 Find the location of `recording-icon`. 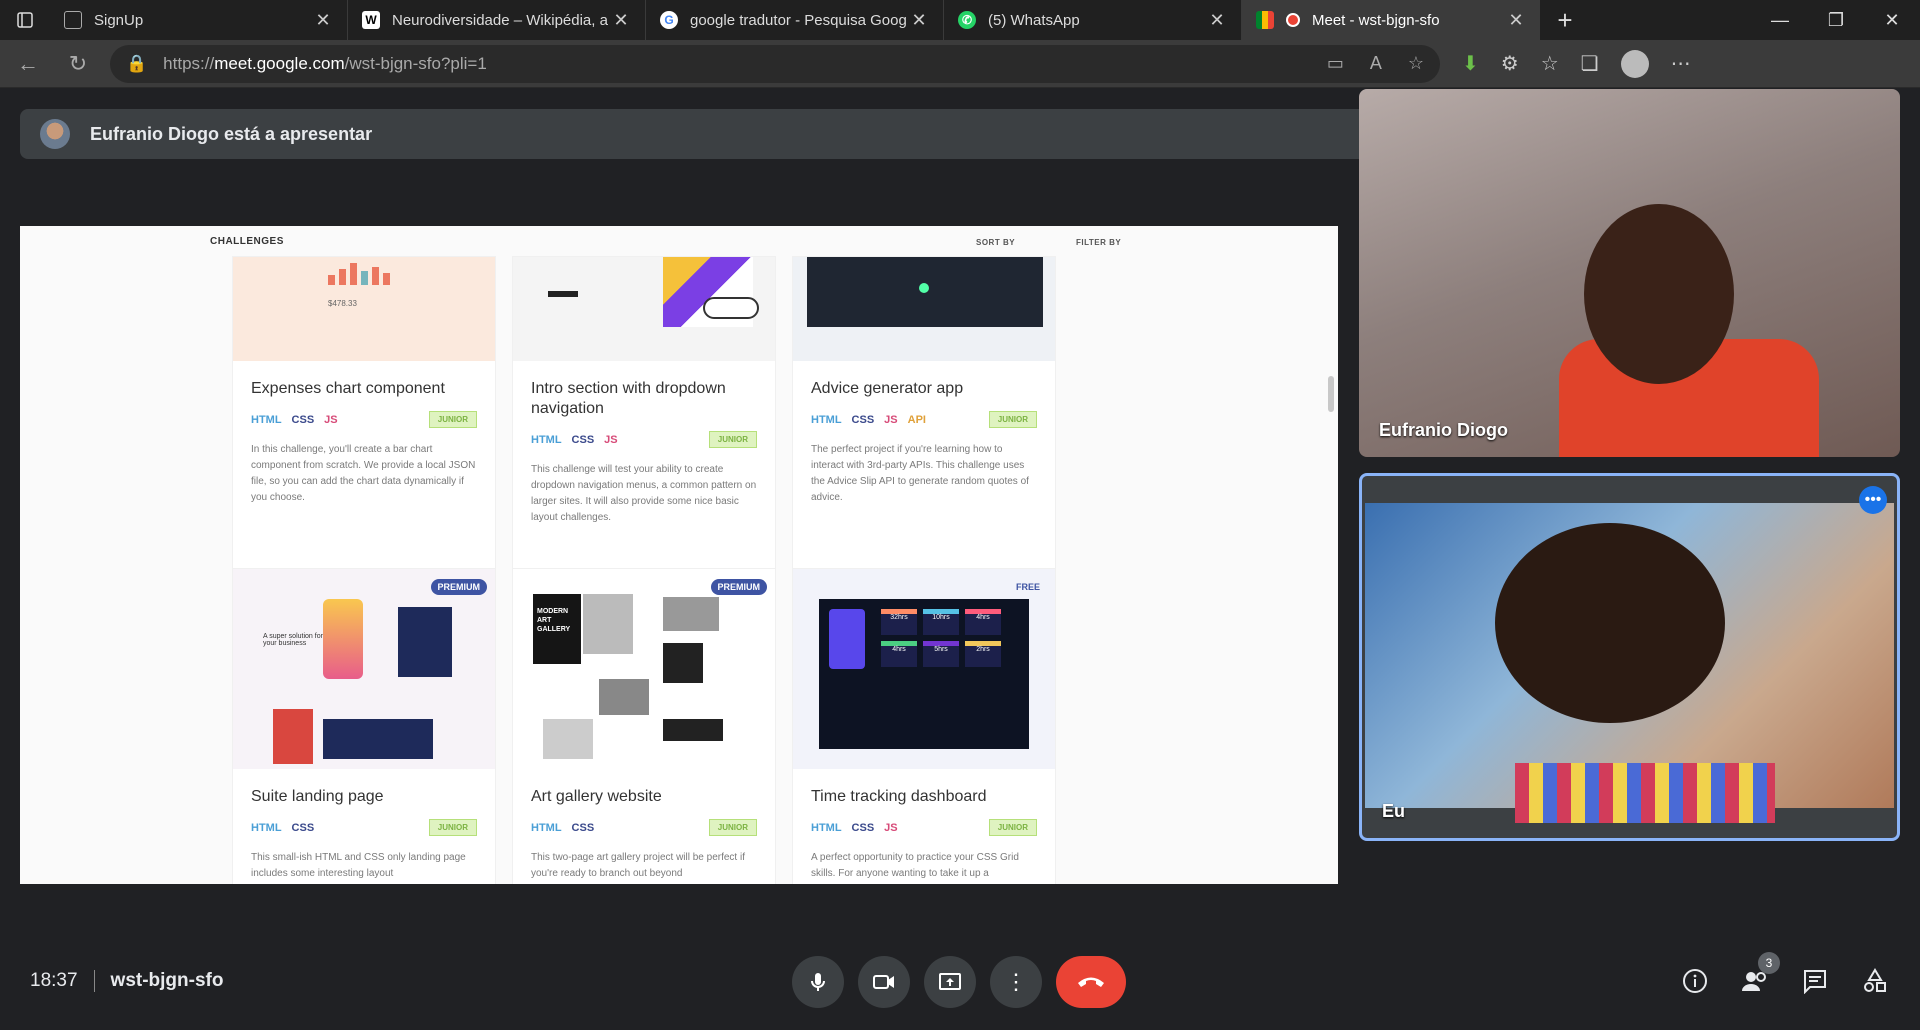

recording-icon is located at coordinates (1293, 20).